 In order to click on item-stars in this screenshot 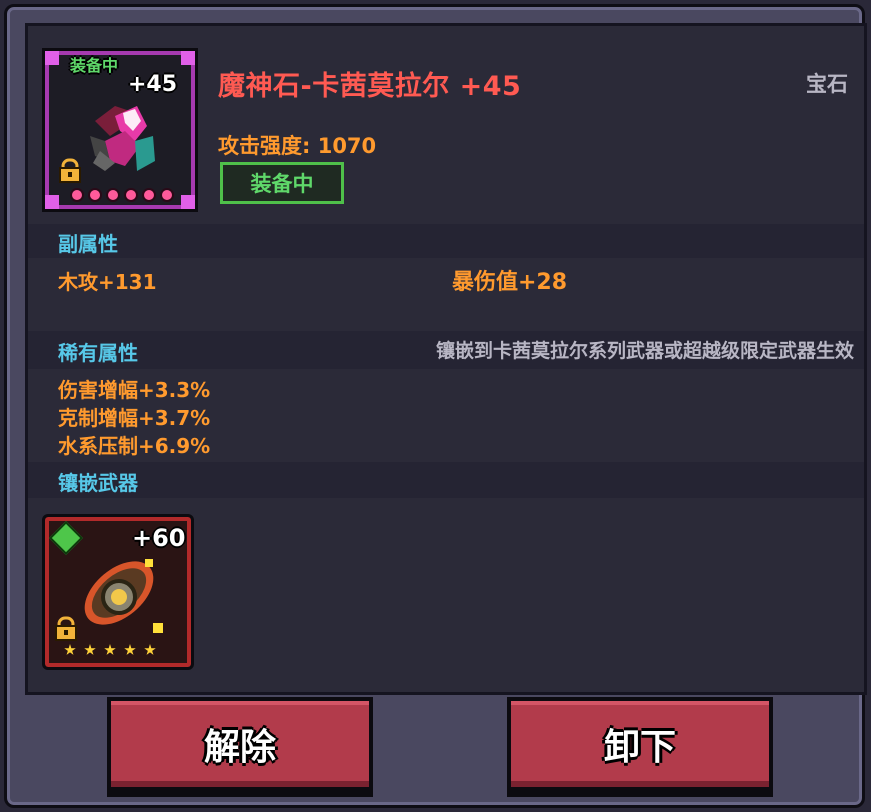, I will do `click(122, 195)`.